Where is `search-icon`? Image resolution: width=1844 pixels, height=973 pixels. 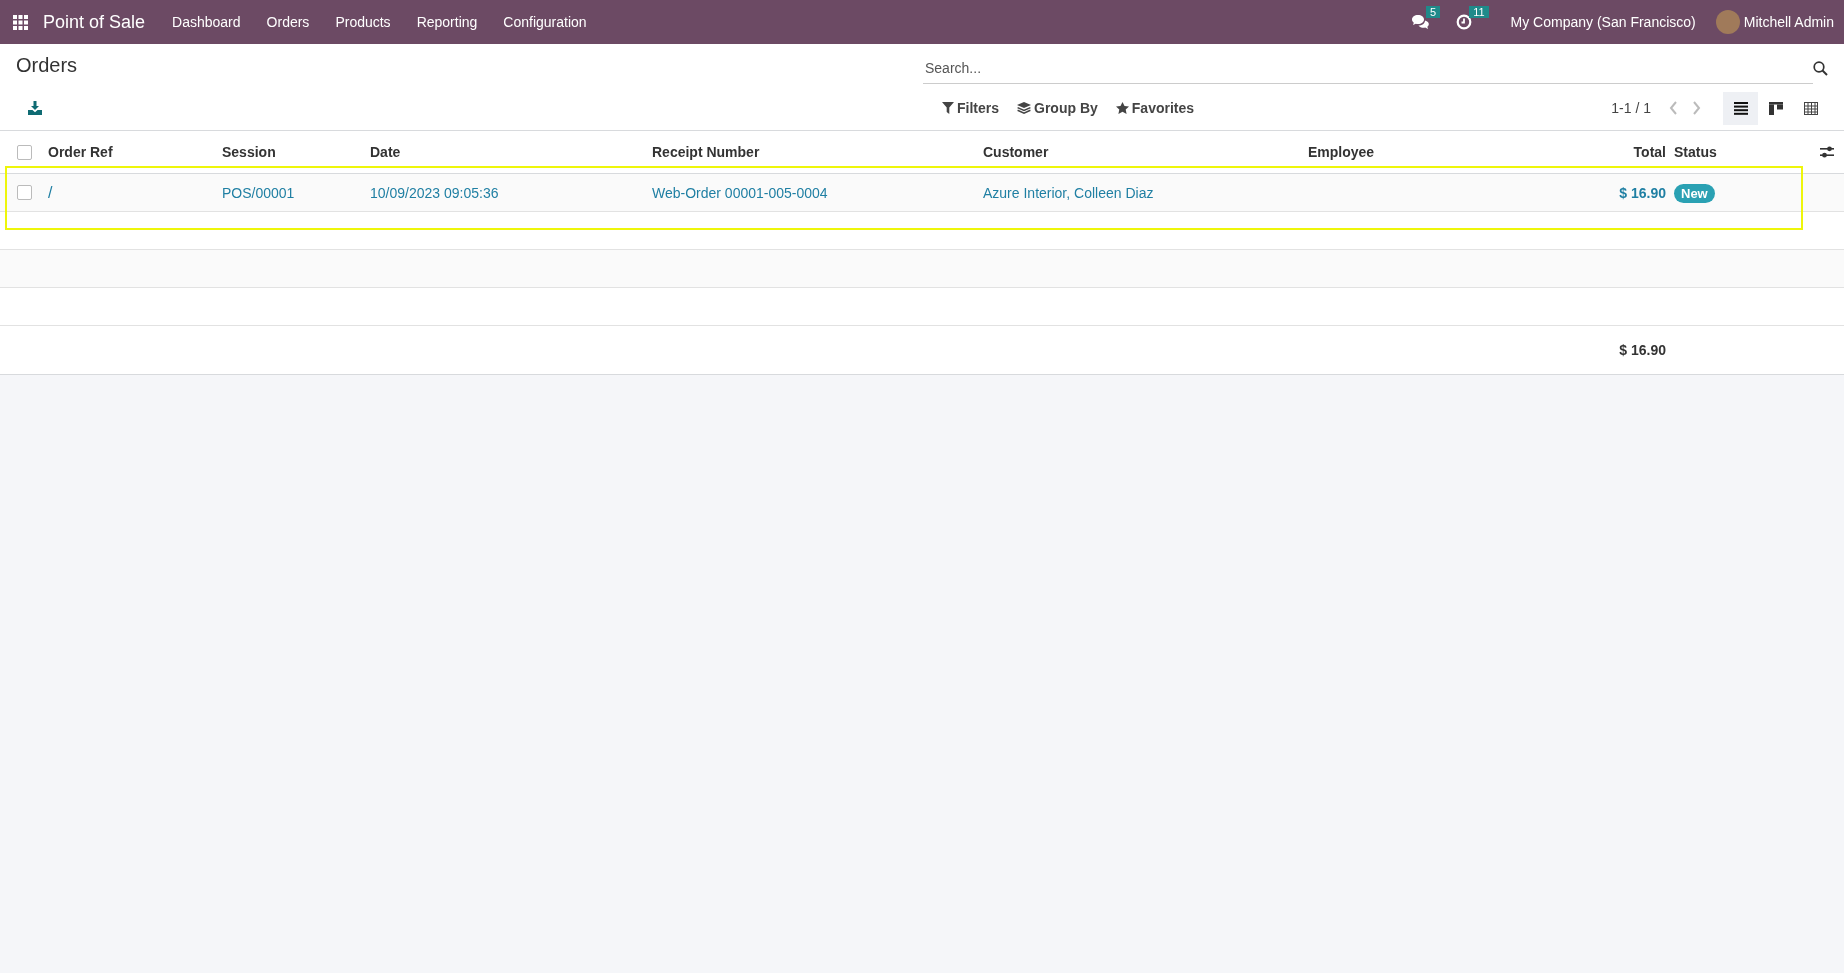 search-icon is located at coordinates (1820, 68).